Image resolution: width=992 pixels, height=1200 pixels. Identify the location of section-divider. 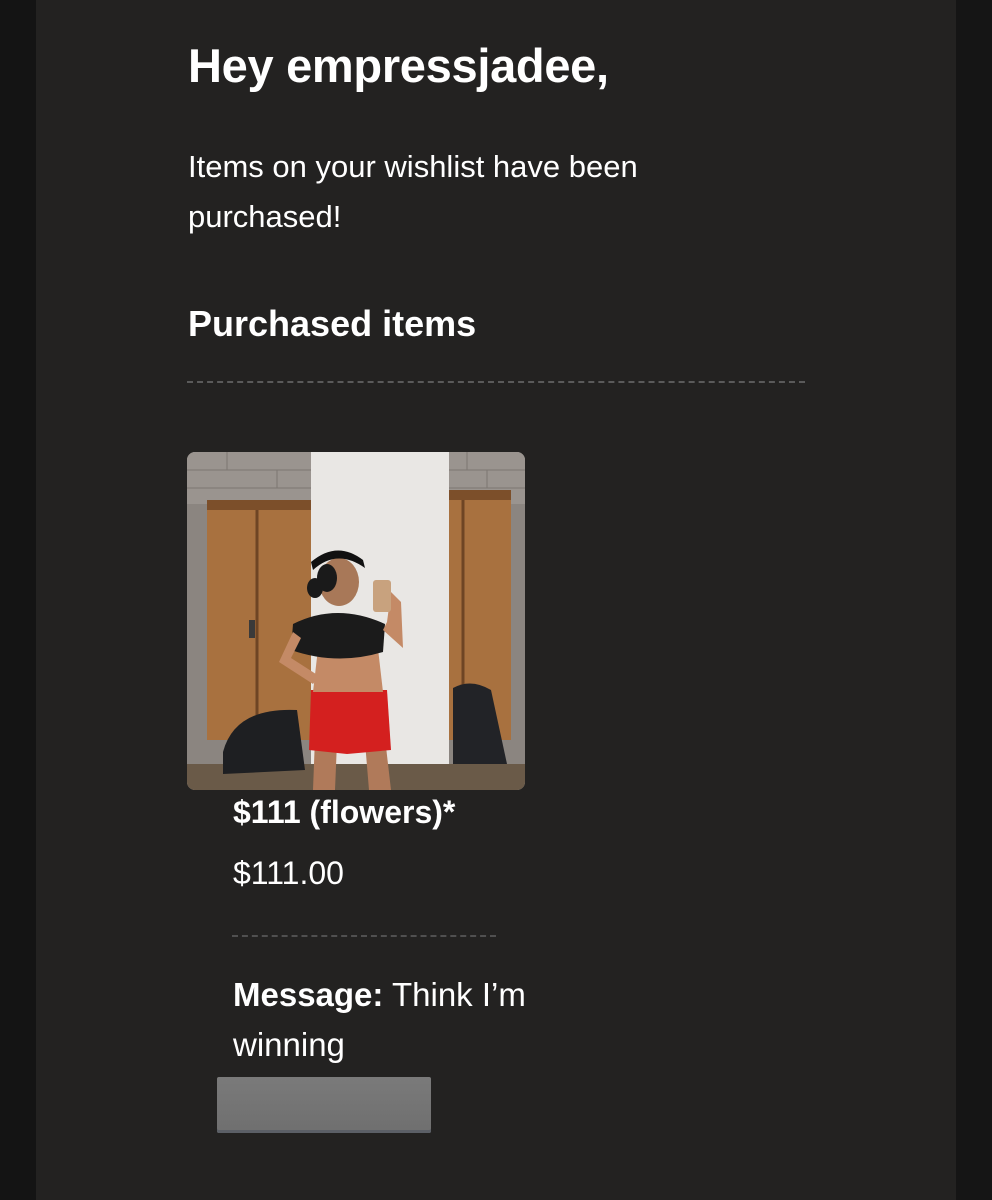
(496, 382).